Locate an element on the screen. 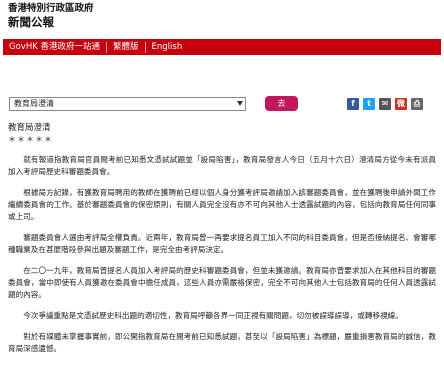 The height and width of the screenshot is (390, 444). article-toolbar: 教育局澄清 去 f t ✉ 微 ⎙ is located at coordinates (222, 105).